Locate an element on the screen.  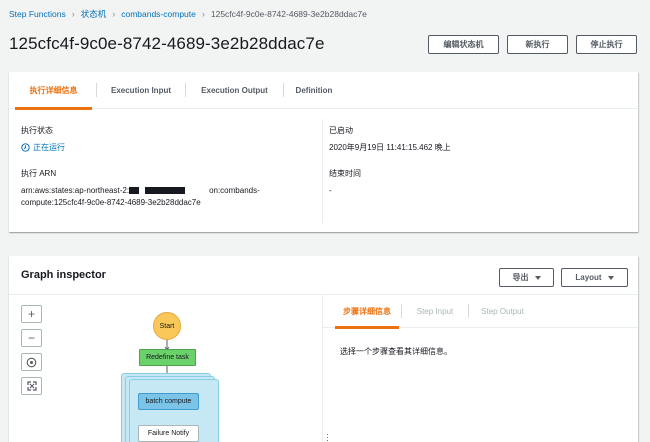
status-label: 执行状态 is located at coordinates (37, 130).